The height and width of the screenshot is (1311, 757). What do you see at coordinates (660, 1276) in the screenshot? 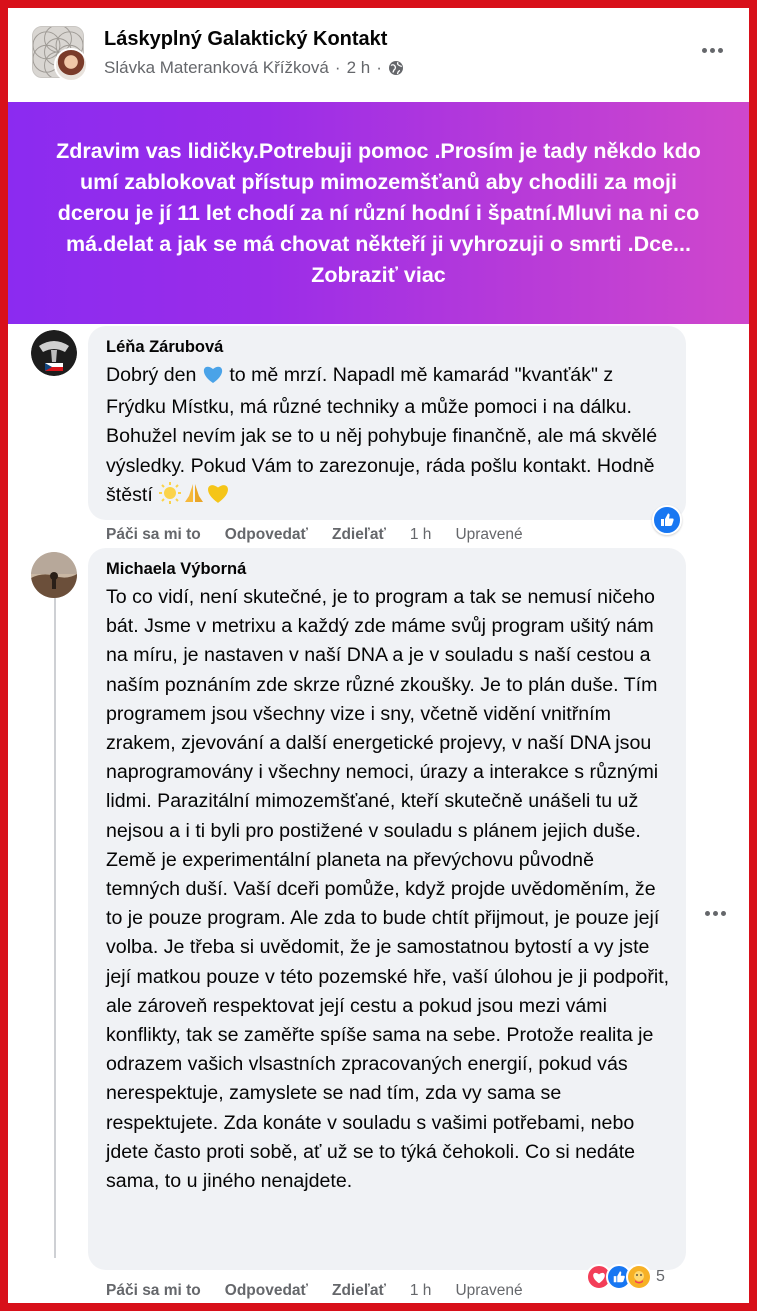
I see `reaction-count: 5` at bounding box center [660, 1276].